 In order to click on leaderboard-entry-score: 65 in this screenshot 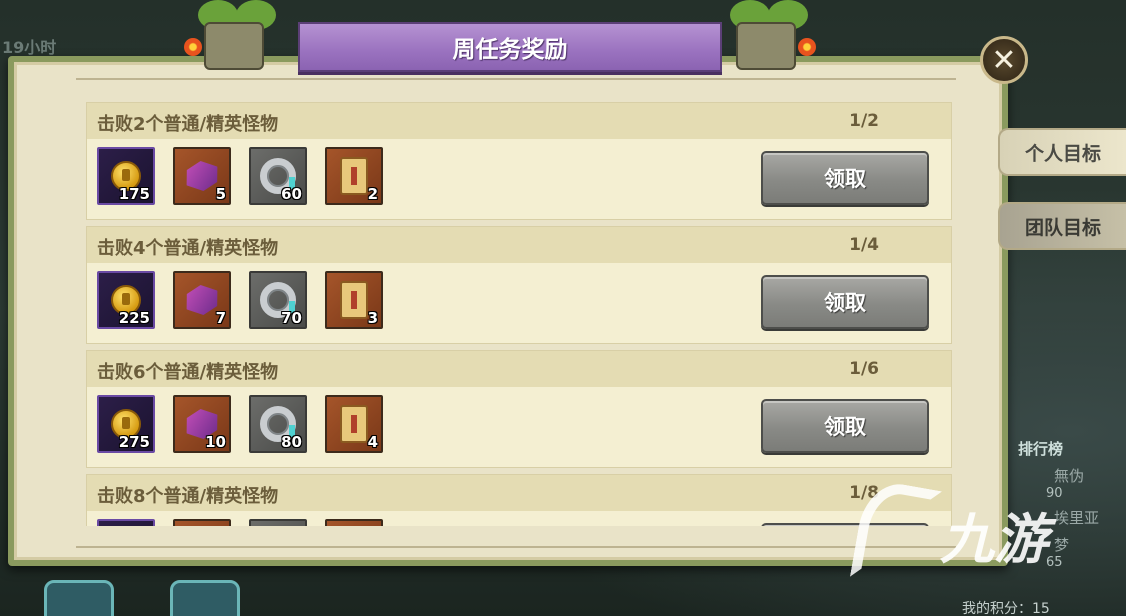, I will do `click(1054, 562)`.